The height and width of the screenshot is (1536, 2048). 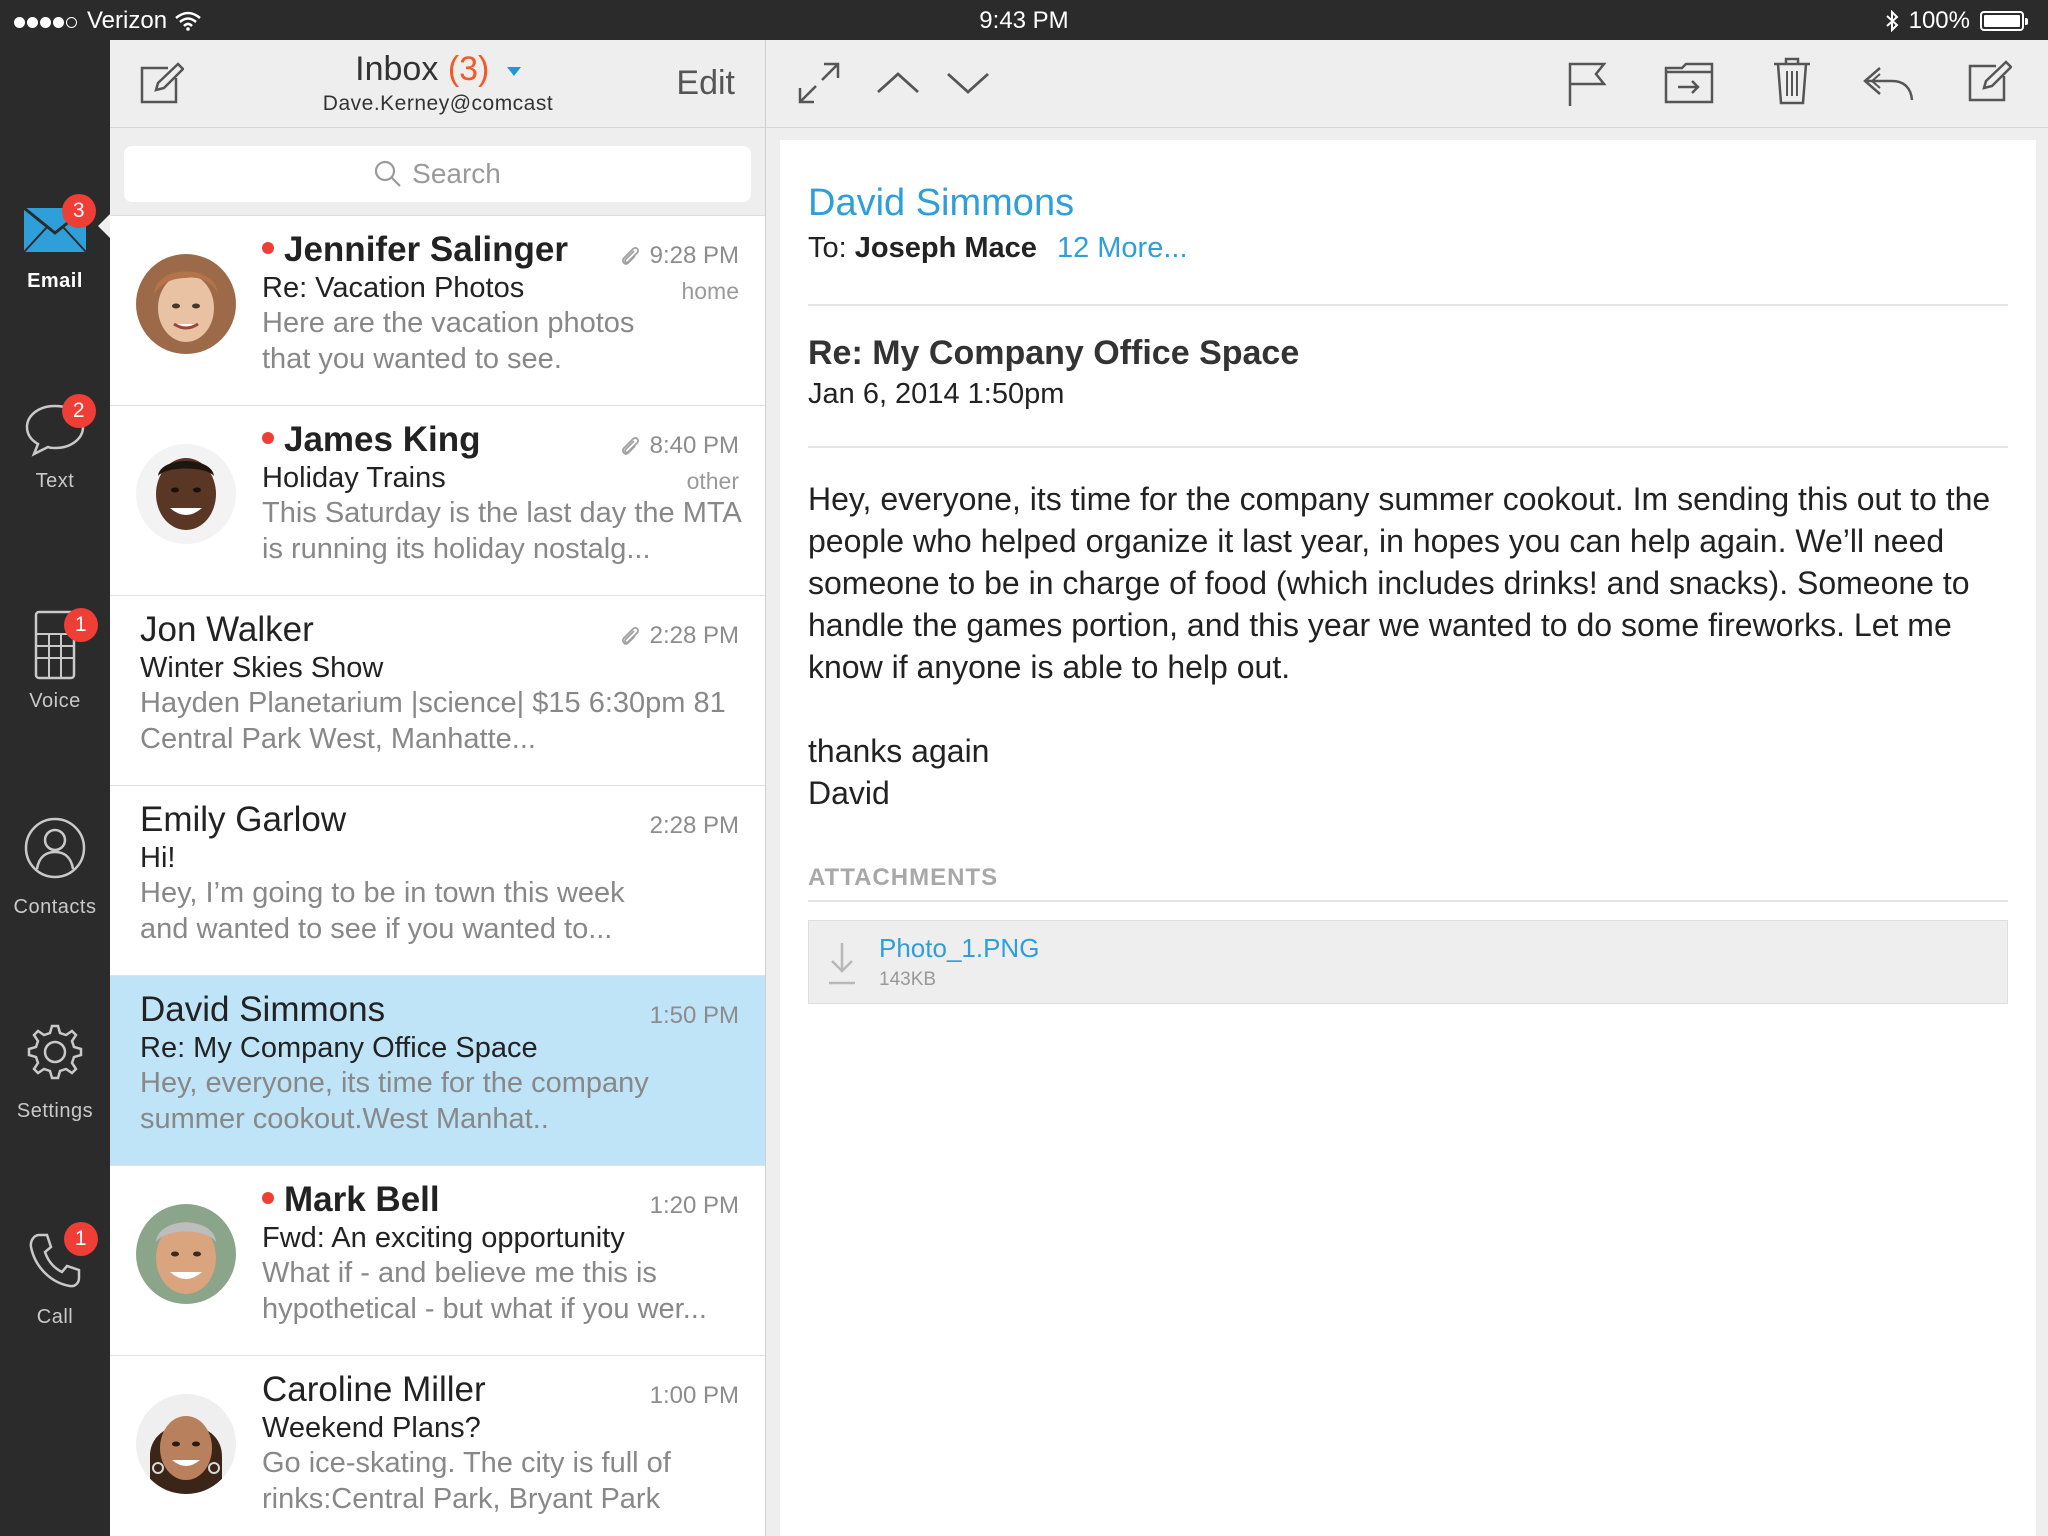 I want to click on message-subject: Holiday Trains, so click(x=354, y=478).